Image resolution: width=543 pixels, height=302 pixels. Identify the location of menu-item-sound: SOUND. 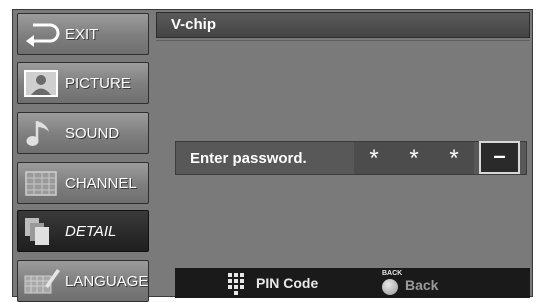
(83, 133).